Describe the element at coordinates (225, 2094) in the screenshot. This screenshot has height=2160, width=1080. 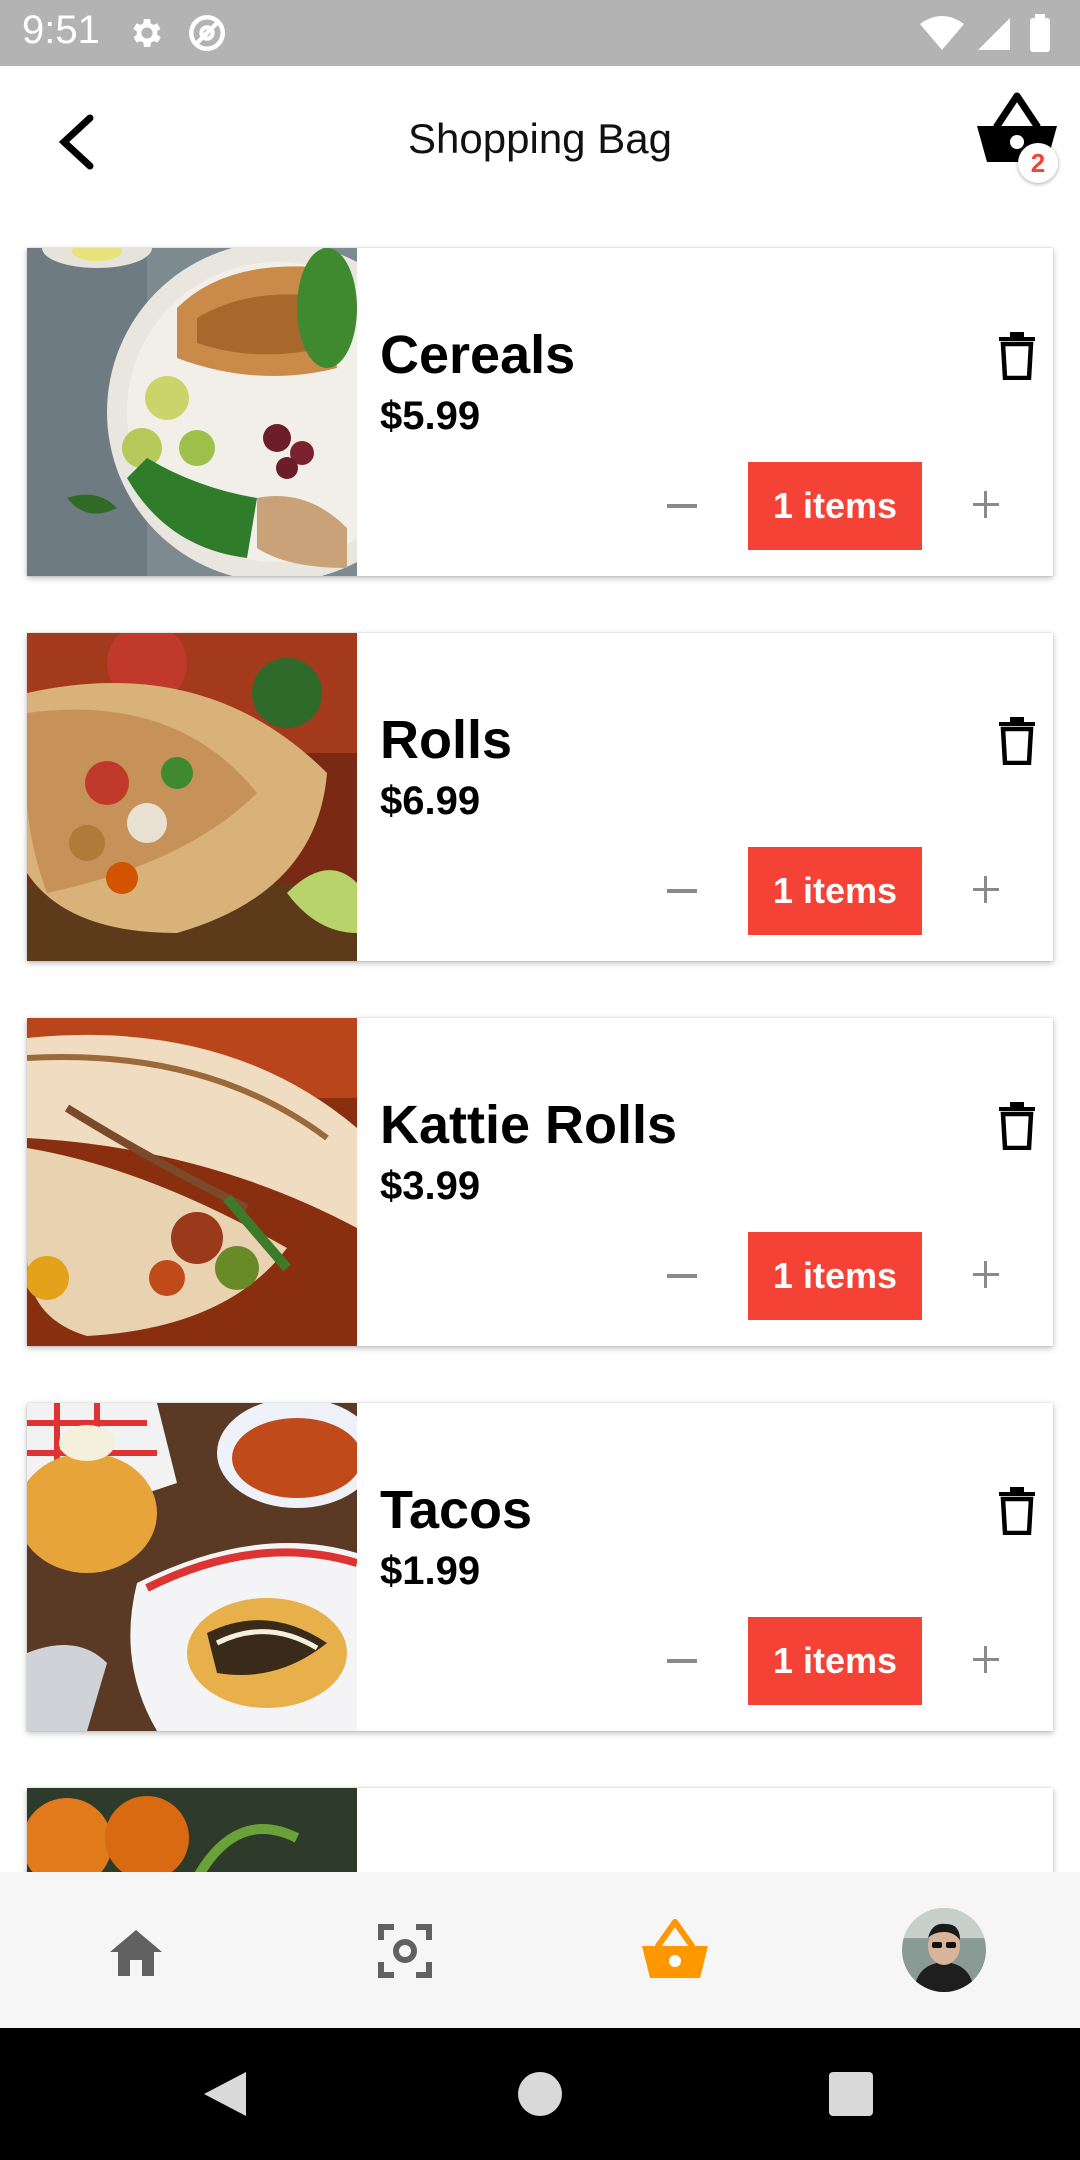
I see `system-back-icon` at that location.